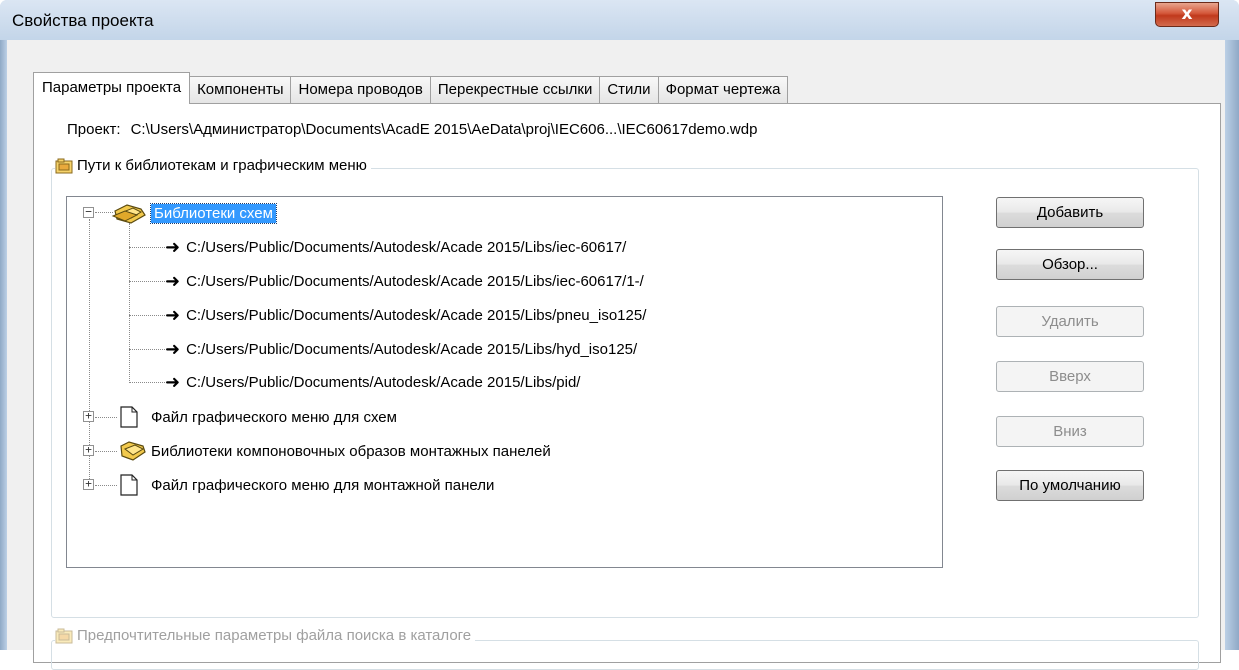 The width and height of the screenshot is (1239, 670). What do you see at coordinates (1232, 345) in the screenshot?
I see `window-frame-right` at bounding box center [1232, 345].